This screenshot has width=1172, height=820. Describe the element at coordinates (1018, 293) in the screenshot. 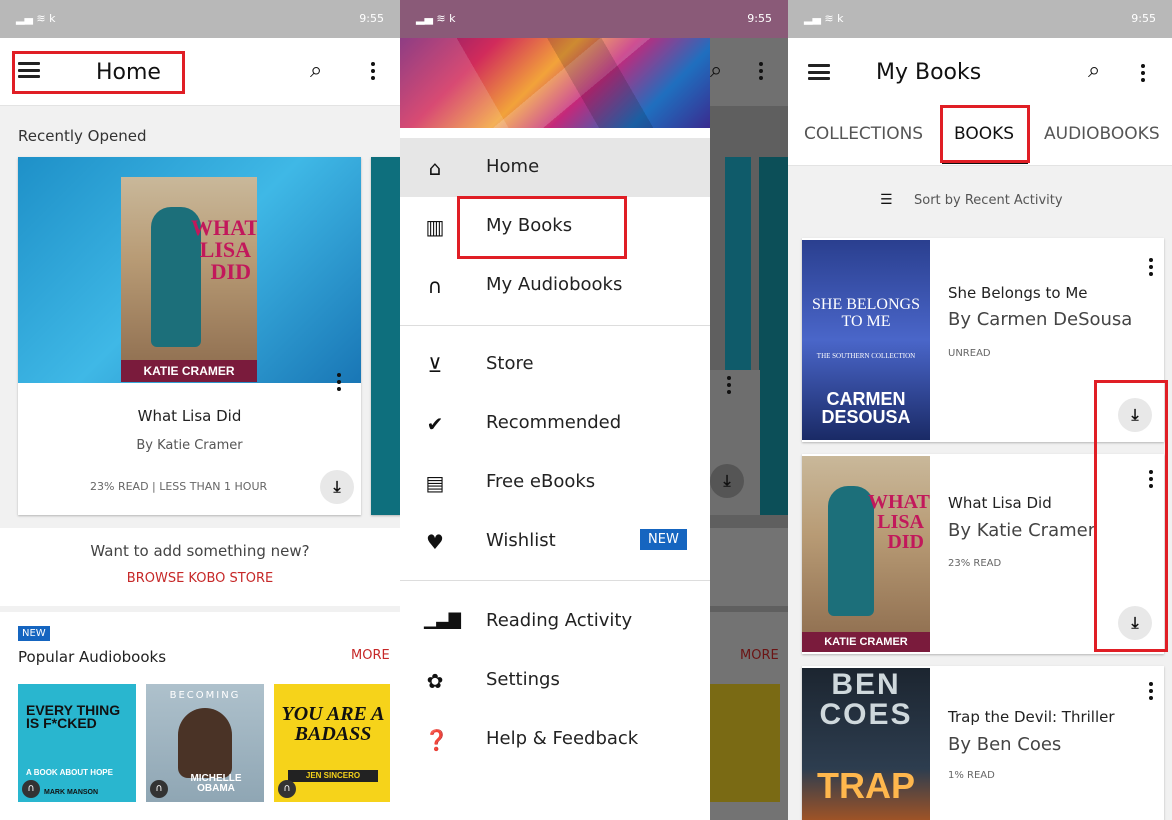

I see `book-title: She Belongs to Me` at that location.